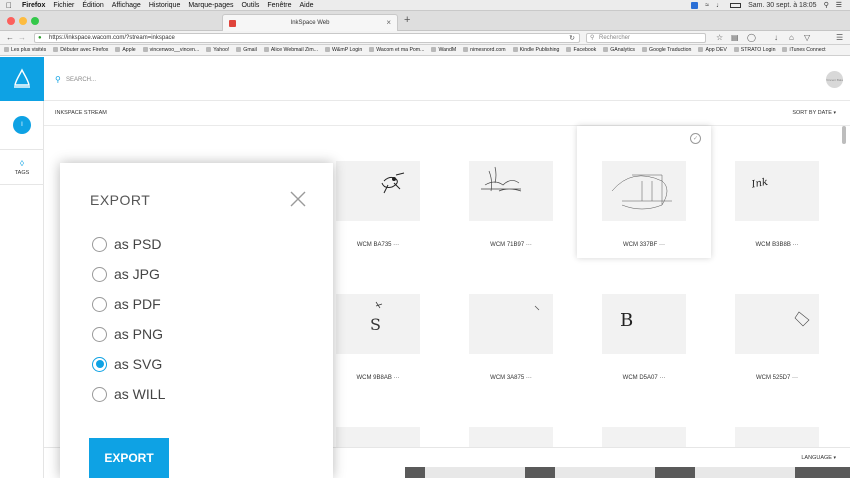 The width and height of the screenshot is (850, 478). What do you see at coordinates (378, 245) in the screenshot?
I see `card-label: WCM BA735 ···` at bounding box center [378, 245].